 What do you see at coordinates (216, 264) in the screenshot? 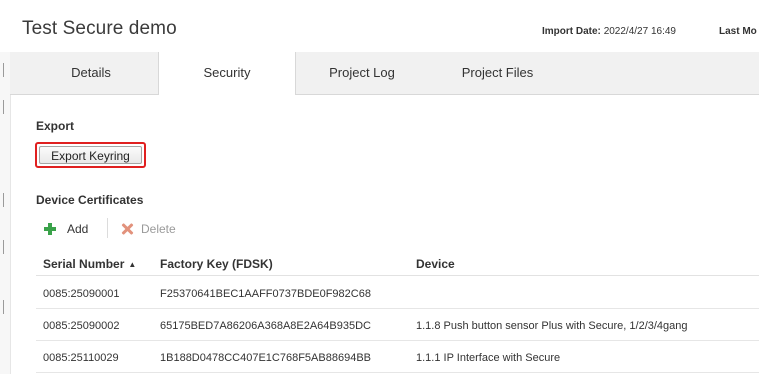
I see `column-factory-key: Factory Key (FDSK)` at bounding box center [216, 264].